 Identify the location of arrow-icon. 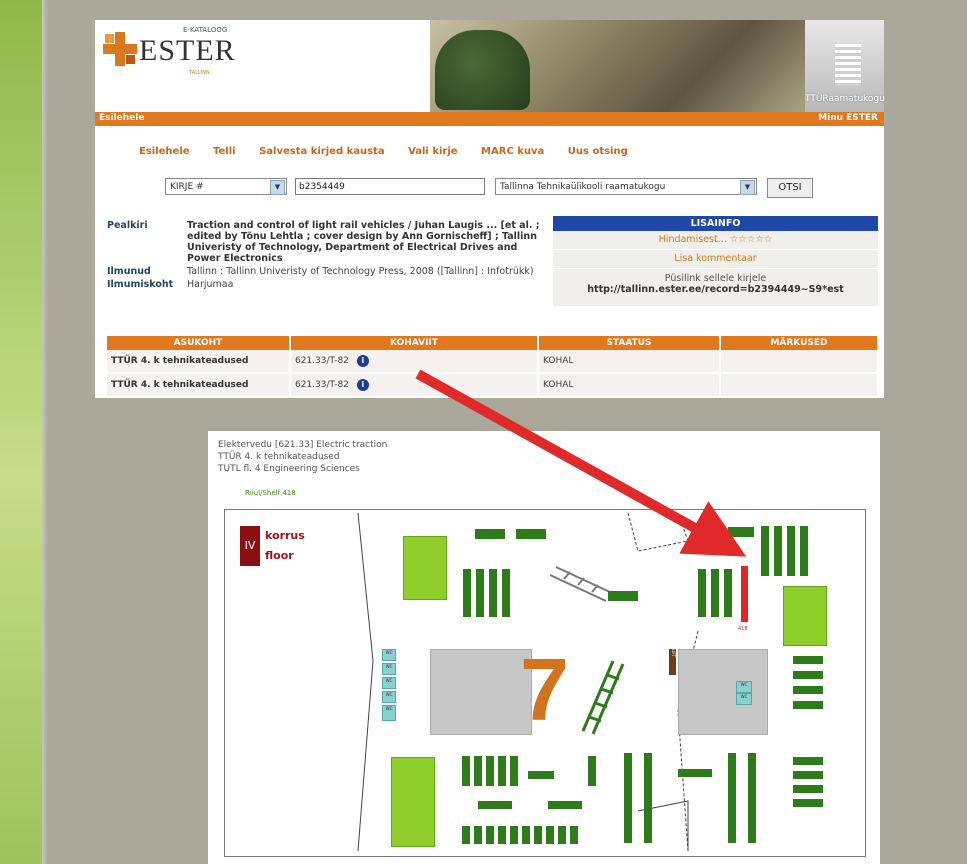
(581, 463).